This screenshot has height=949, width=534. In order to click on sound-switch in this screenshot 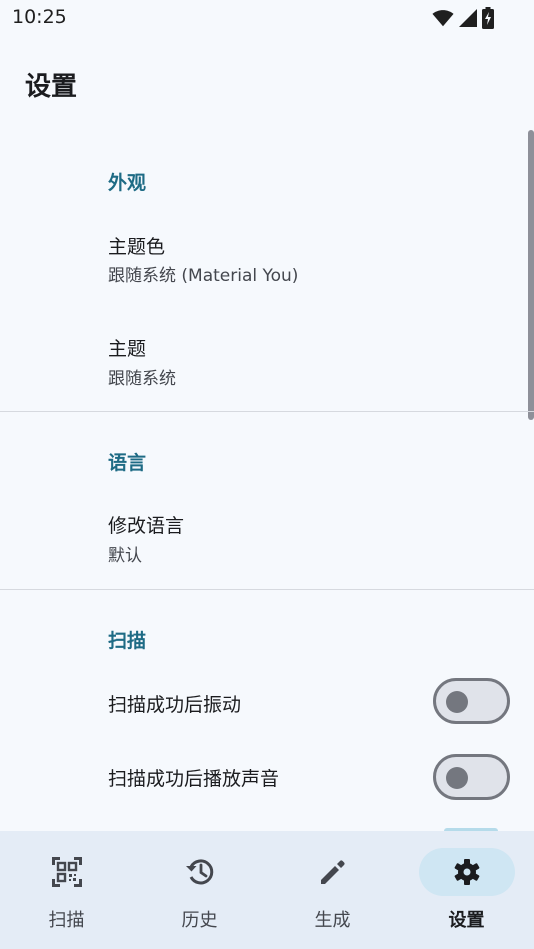, I will do `click(471, 777)`.